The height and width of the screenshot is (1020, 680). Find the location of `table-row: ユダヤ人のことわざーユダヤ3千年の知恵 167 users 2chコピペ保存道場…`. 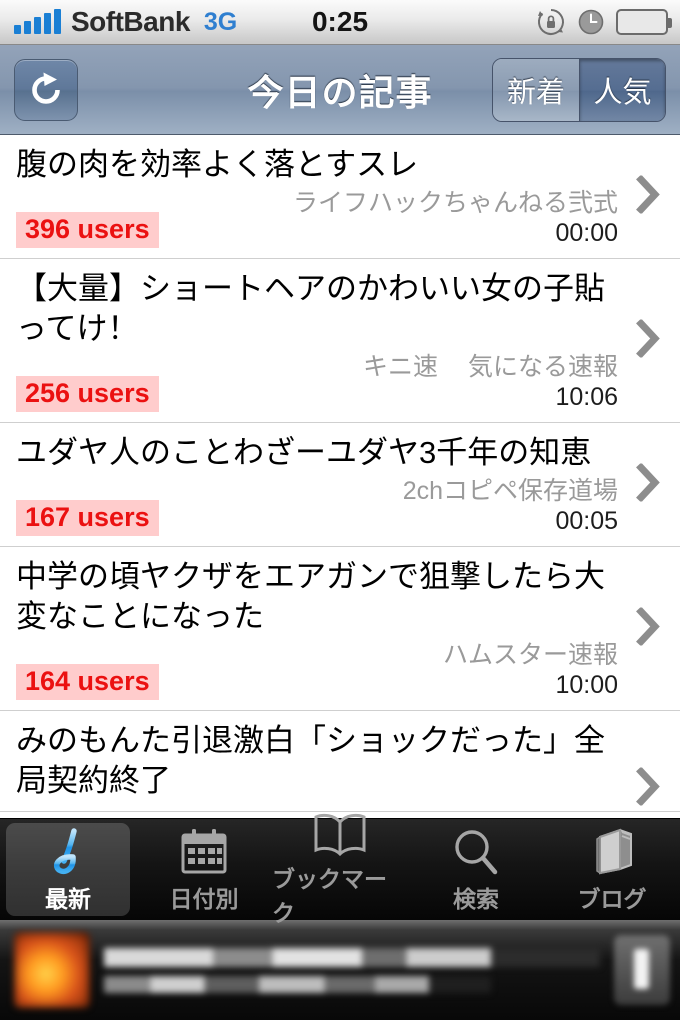

table-row: ユダヤ人のことわざーユダヤ3千年の知恵 167 users 2chコピペ保存道場… is located at coordinates (340, 485).